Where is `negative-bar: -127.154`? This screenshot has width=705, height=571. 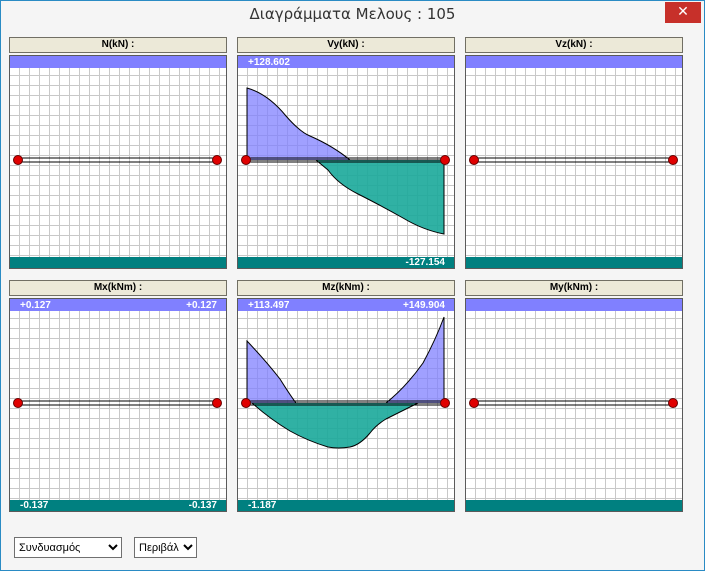
negative-bar: -127.154 is located at coordinates (346, 262).